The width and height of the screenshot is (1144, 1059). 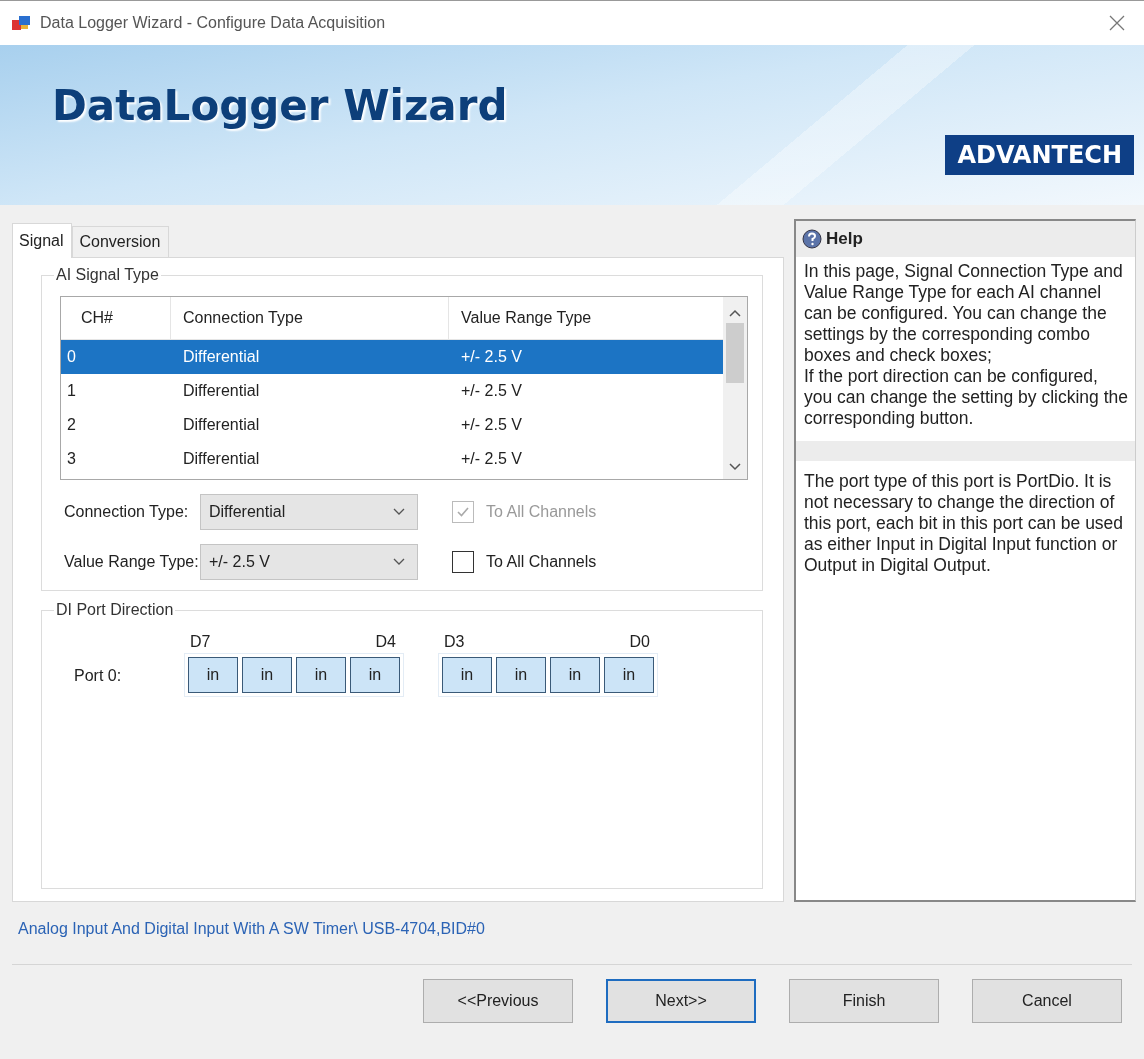 What do you see at coordinates (735, 313) in the screenshot?
I see `scroll-up-icon` at bounding box center [735, 313].